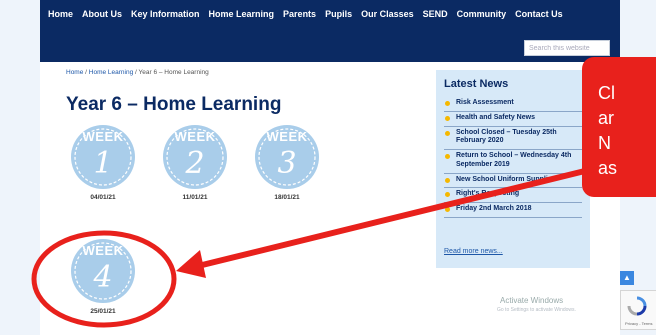 This screenshot has width=656, height=335. What do you see at coordinates (532, 300) in the screenshot?
I see `activate-windows-title: Activate Windows` at bounding box center [532, 300].